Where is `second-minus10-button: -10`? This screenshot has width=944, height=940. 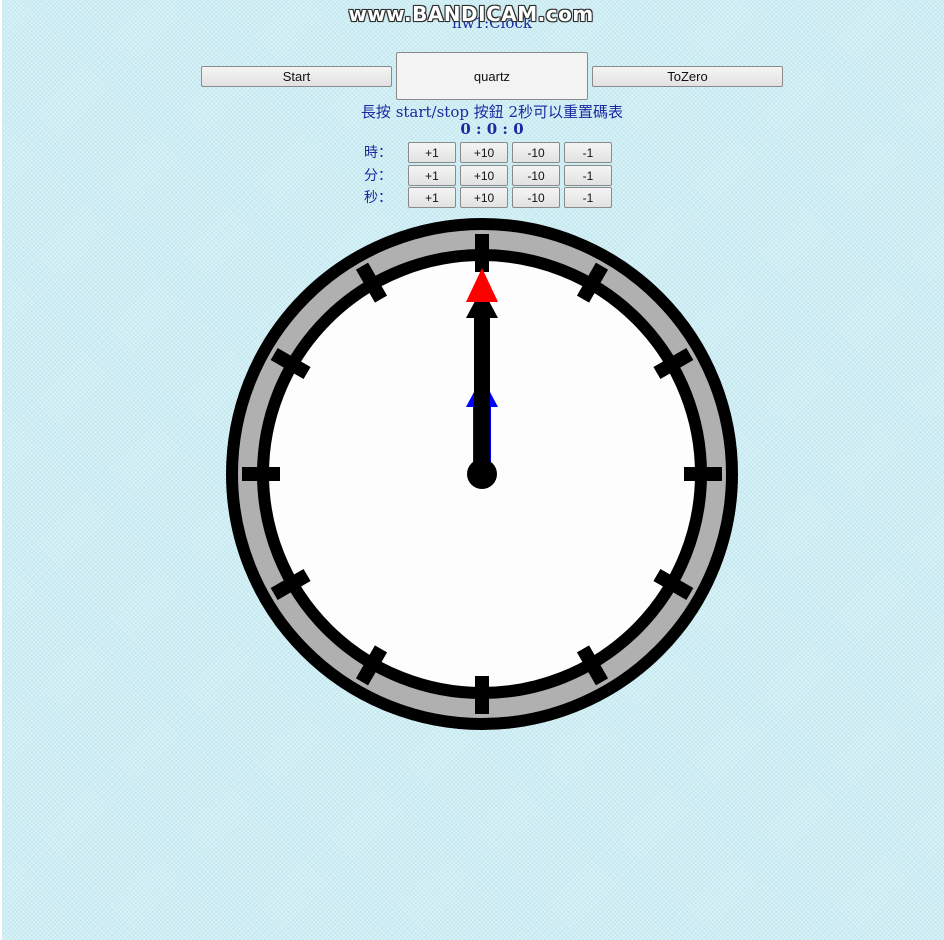
second-minus10-button: -10 is located at coordinates (536, 197).